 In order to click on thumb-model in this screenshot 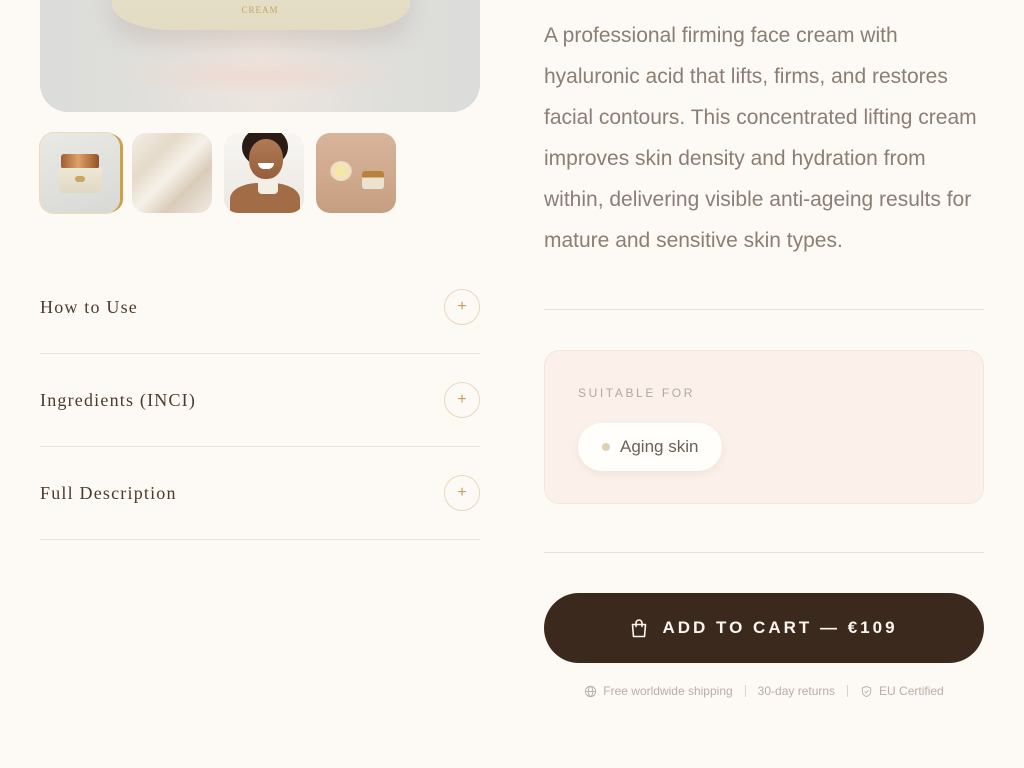, I will do `click(264, 173)`.